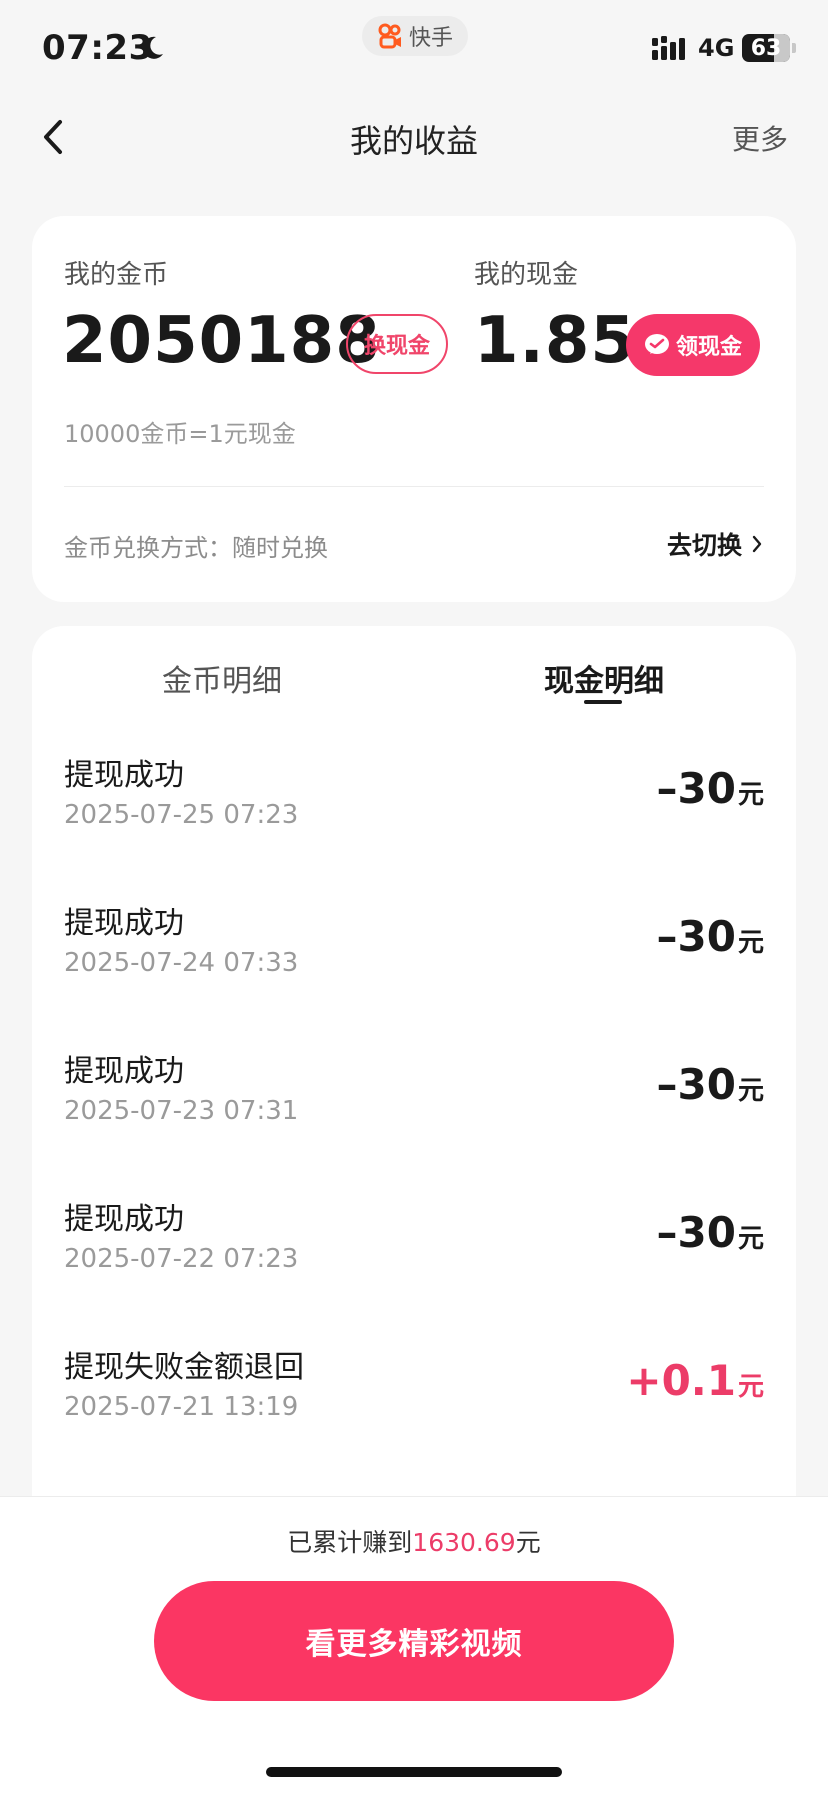 The image size is (828, 1793). I want to click on coins-value: 2050188, so click(221, 341).